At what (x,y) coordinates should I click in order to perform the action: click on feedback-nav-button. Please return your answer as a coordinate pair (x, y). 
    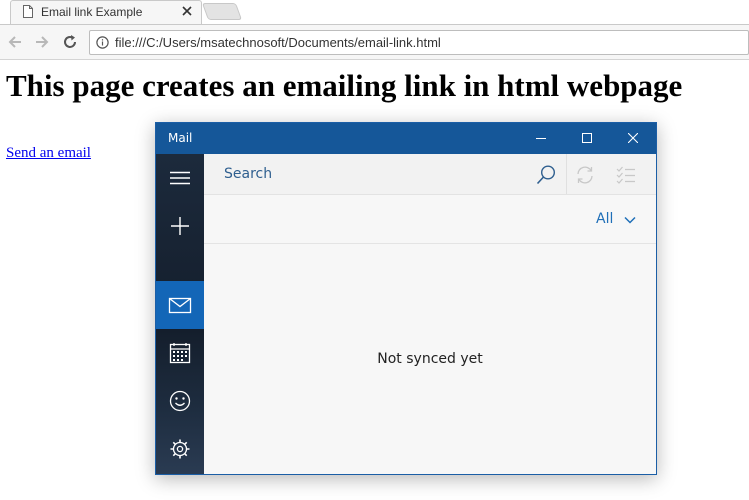
    Looking at the image, I should click on (180, 401).